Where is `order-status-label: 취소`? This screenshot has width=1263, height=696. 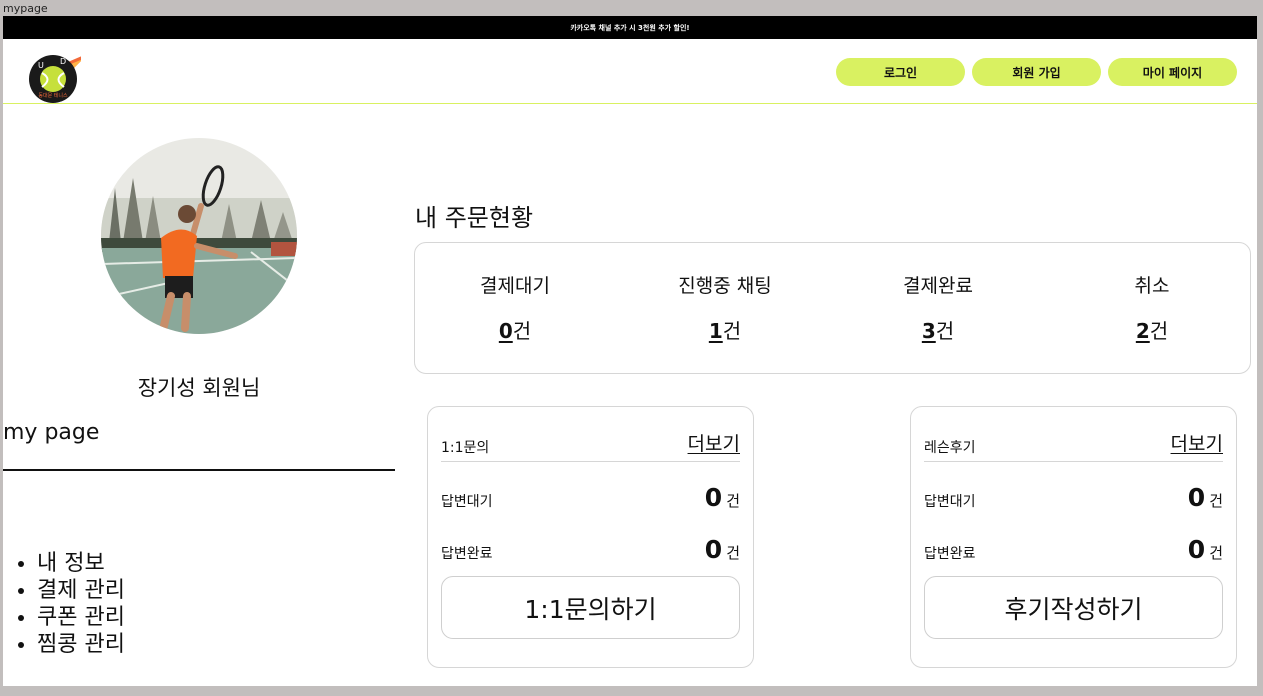
order-status-label: 취소 is located at coordinates (1152, 286).